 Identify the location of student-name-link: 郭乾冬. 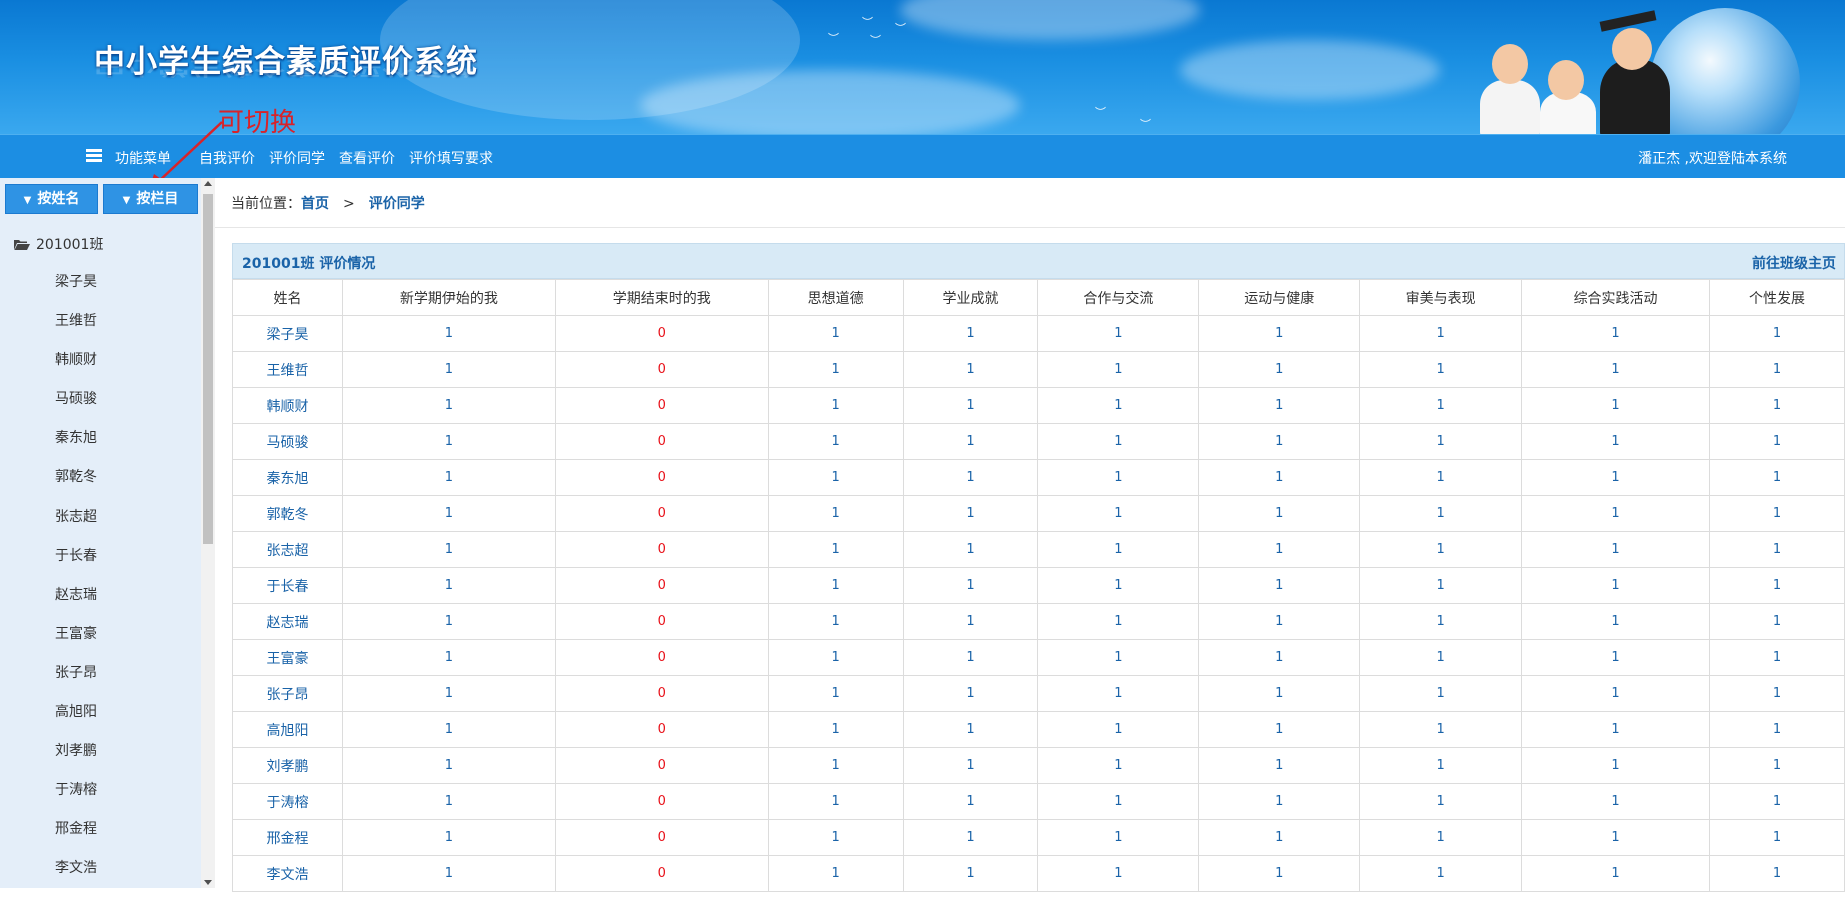
(287, 513).